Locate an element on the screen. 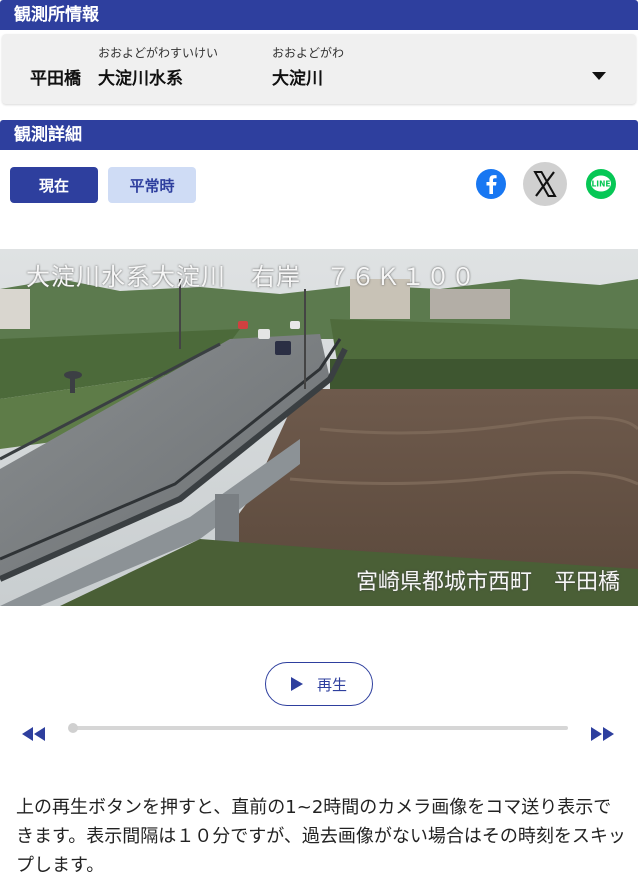 Image resolution: width=638 pixels, height=895 pixels. fast-forward-button is located at coordinates (602, 735).